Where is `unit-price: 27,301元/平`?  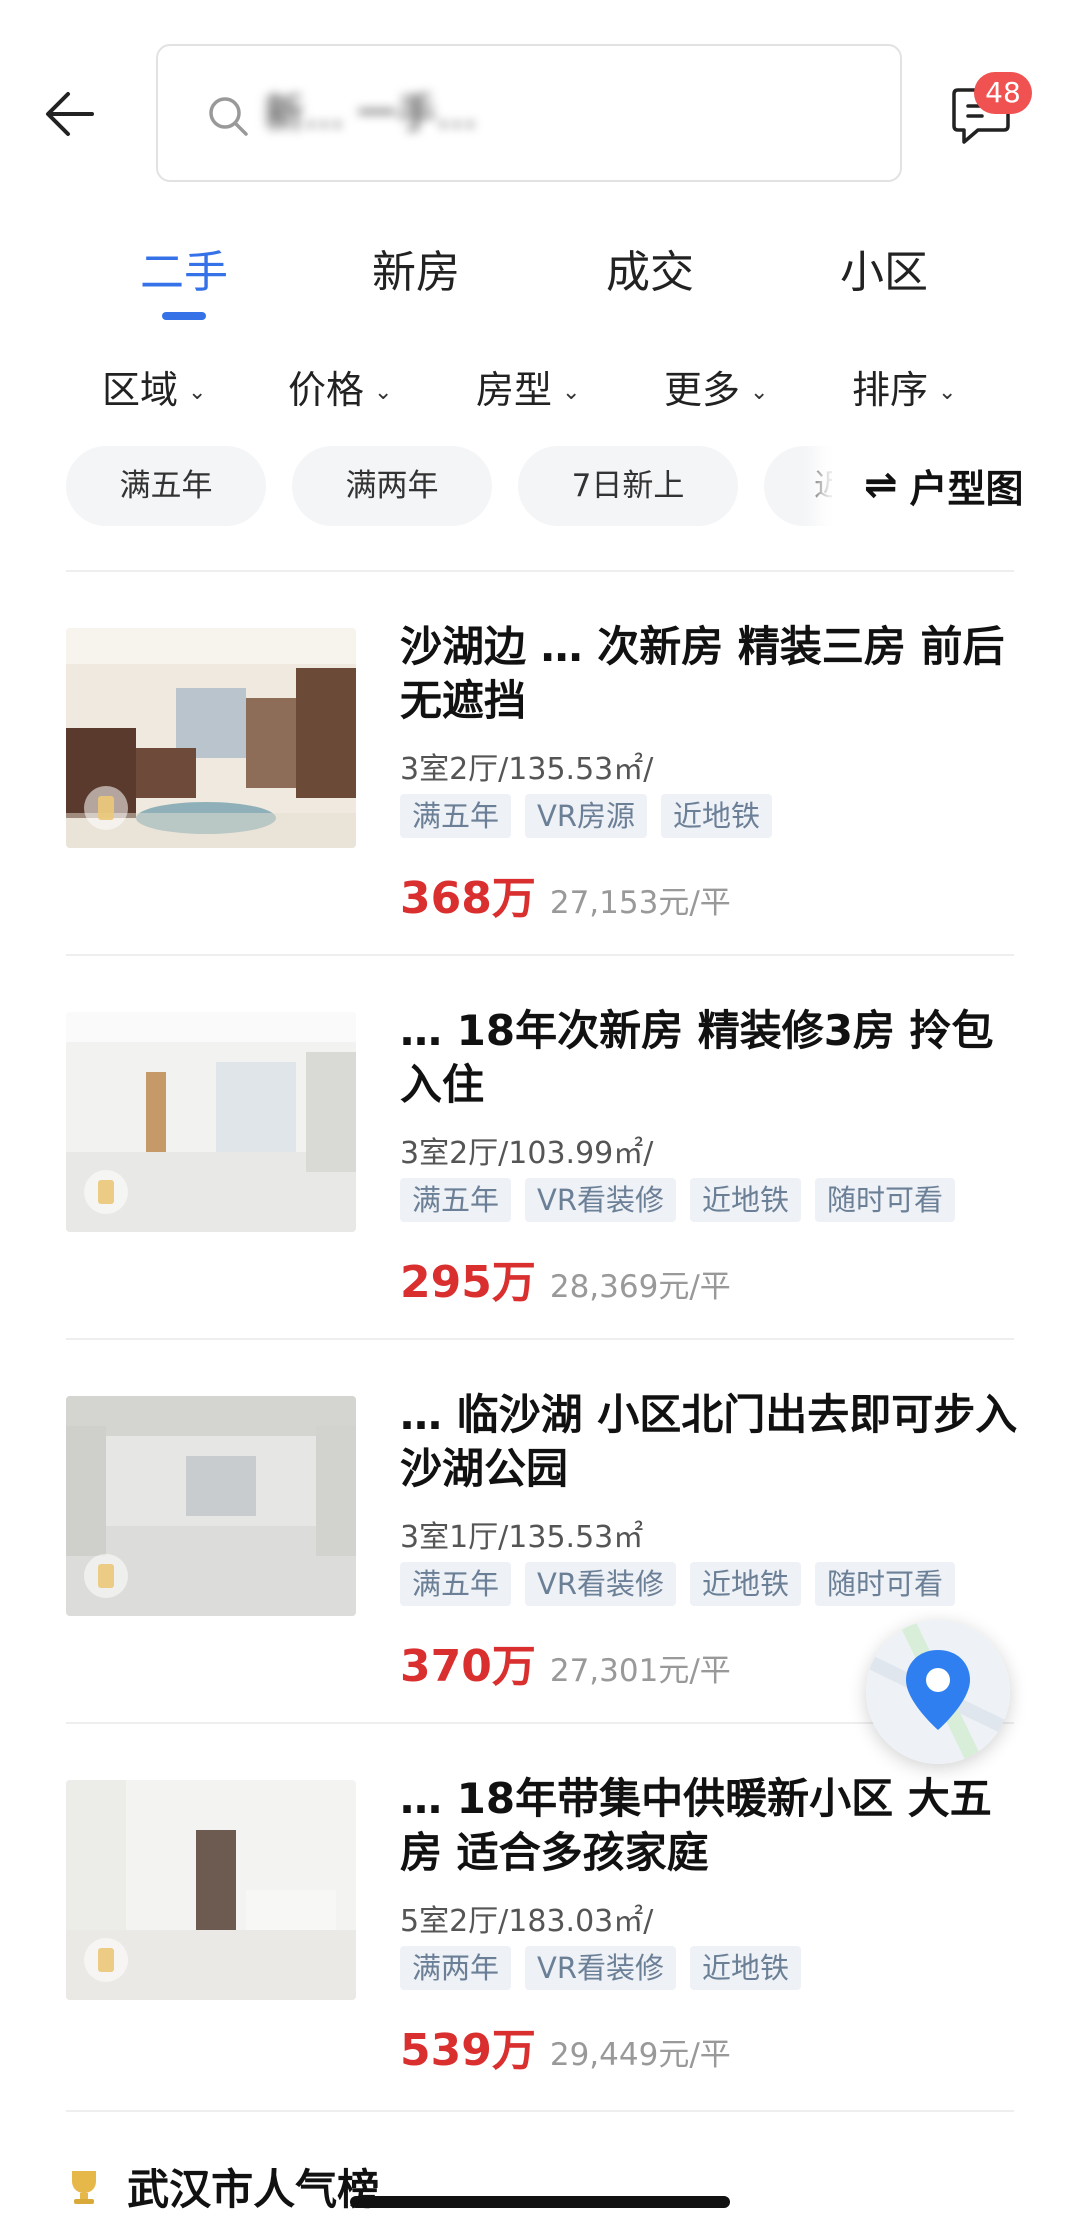 unit-price: 27,301元/平 is located at coordinates (640, 1671).